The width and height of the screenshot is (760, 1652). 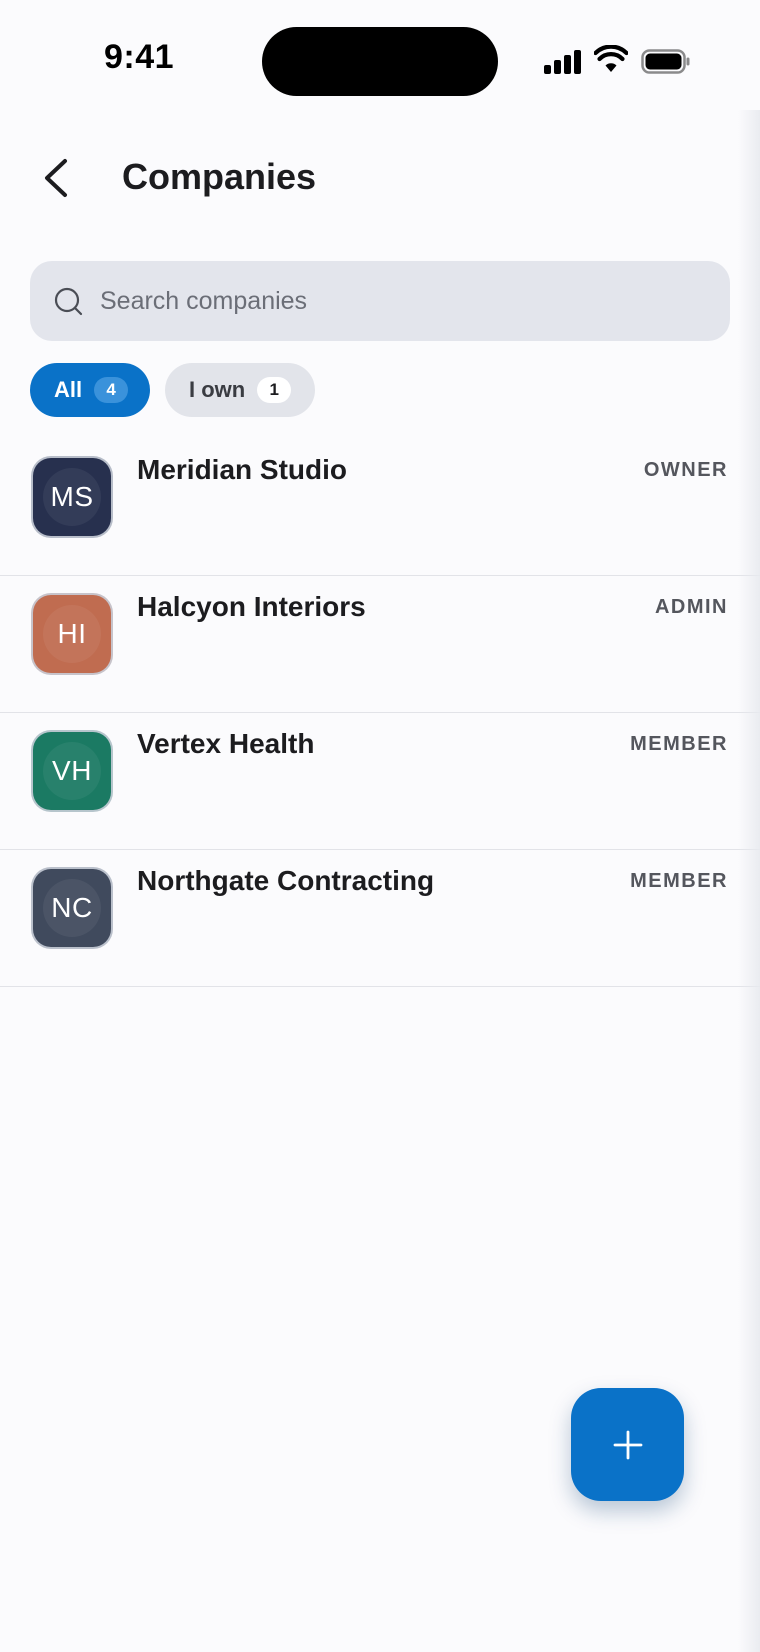 What do you see at coordinates (68, 301) in the screenshot?
I see `search-icon` at bounding box center [68, 301].